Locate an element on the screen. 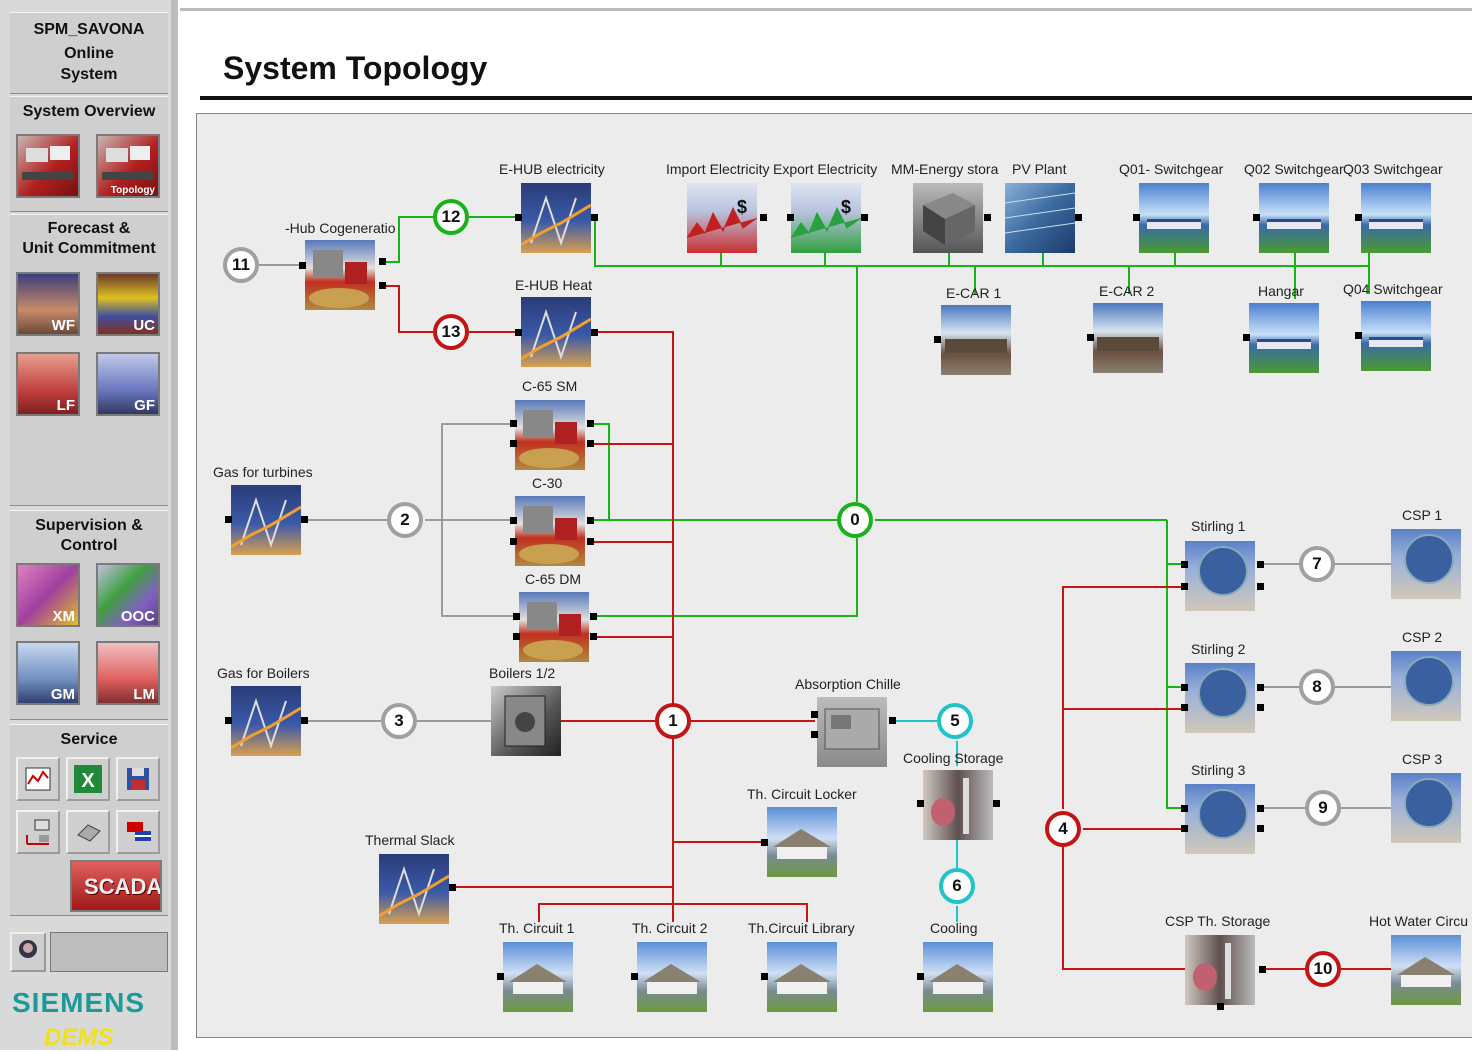 The width and height of the screenshot is (1472, 1052). building-icon is located at coordinates (1396, 342).